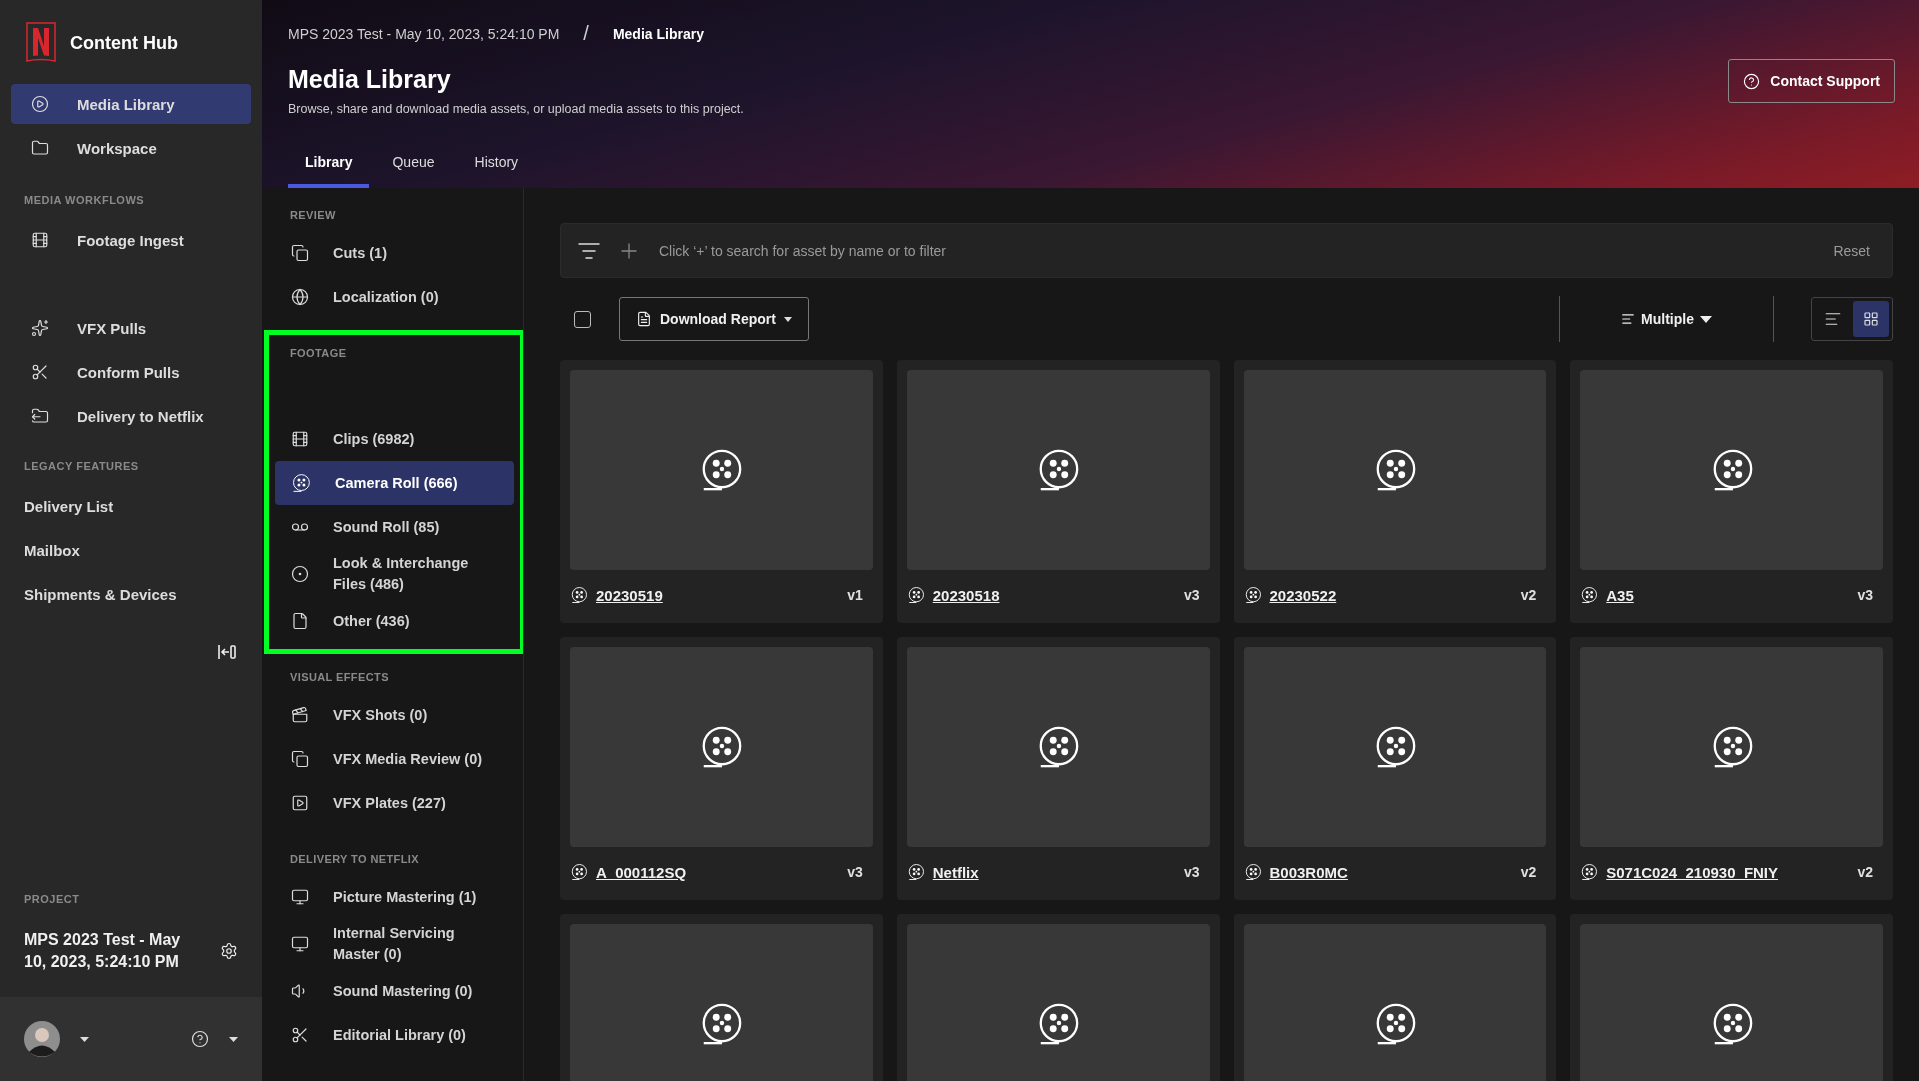 The height and width of the screenshot is (1081, 1919). Describe the element at coordinates (582, 319) in the screenshot. I see `select-all-checkbox` at that location.